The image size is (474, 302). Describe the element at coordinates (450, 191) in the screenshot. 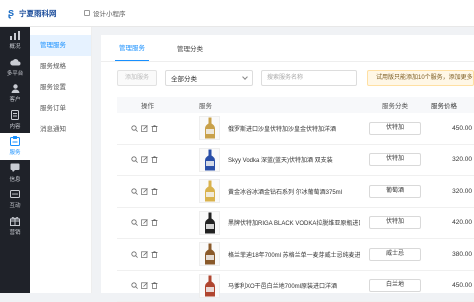

I see `row-price: 320.00` at that location.